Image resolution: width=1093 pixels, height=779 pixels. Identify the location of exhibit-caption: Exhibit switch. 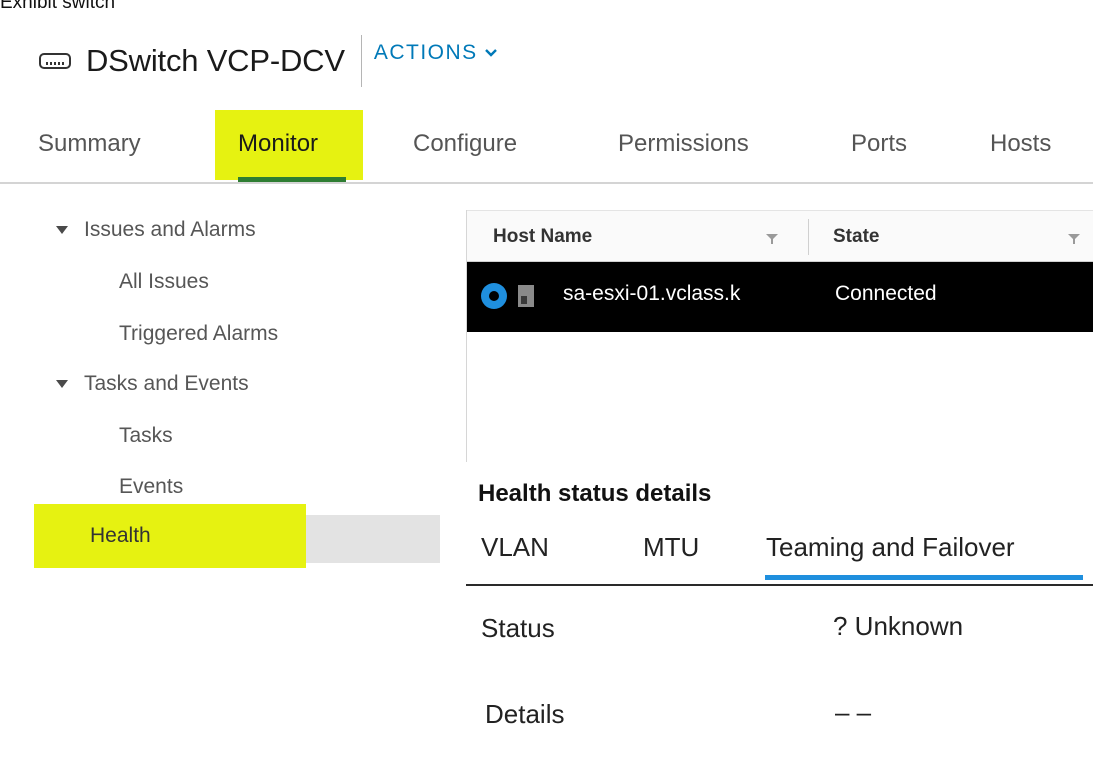
(58, 6).